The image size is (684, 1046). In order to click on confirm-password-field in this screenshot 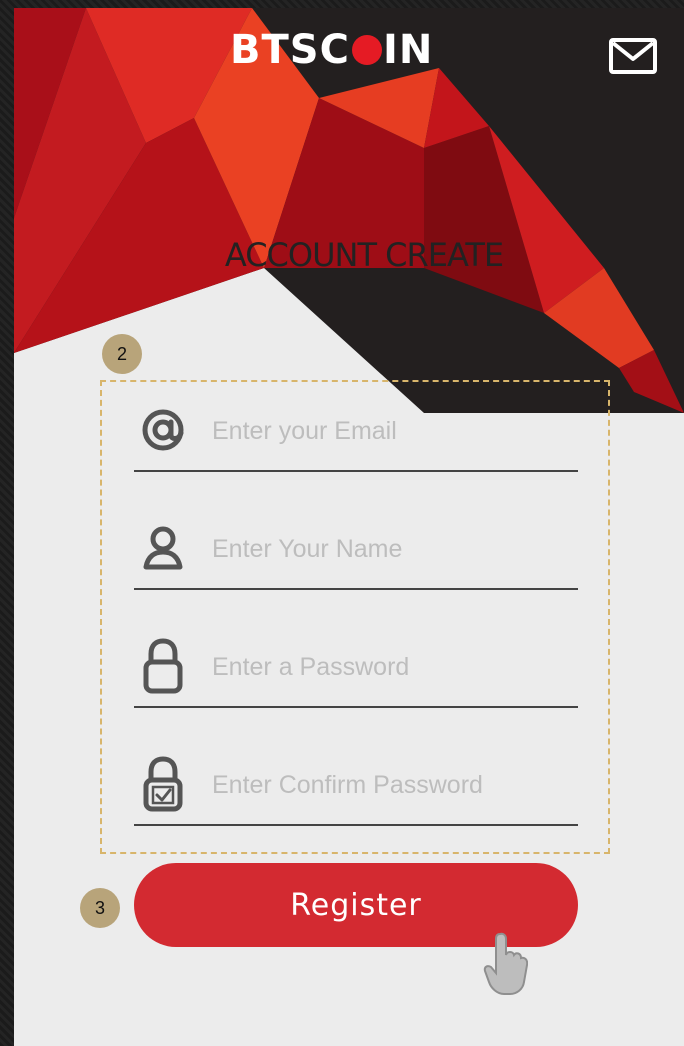, I will do `click(356, 788)`.